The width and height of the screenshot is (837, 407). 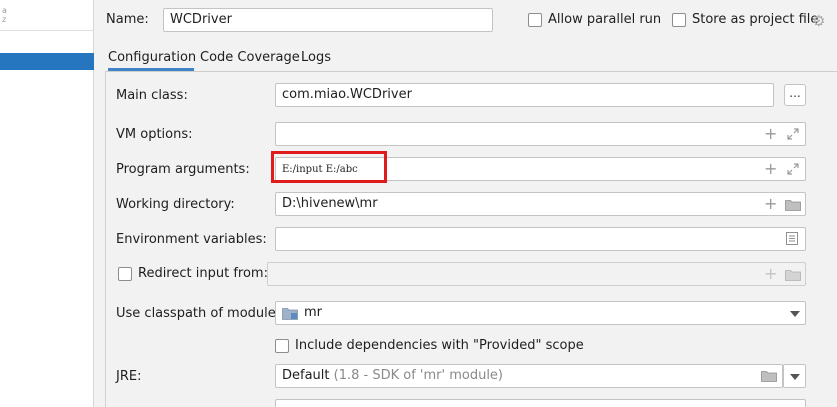 What do you see at coordinates (47, 61) in the screenshot?
I see `selected-configuration-row` at bounding box center [47, 61].